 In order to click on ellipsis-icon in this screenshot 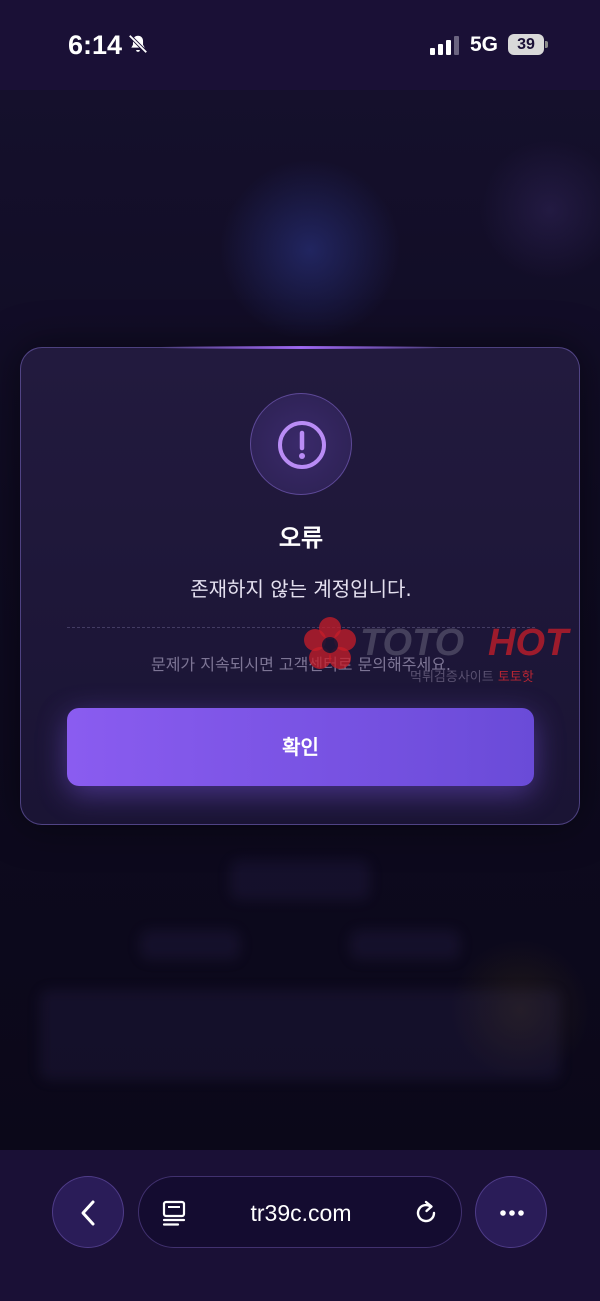, I will do `click(512, 1213)`.